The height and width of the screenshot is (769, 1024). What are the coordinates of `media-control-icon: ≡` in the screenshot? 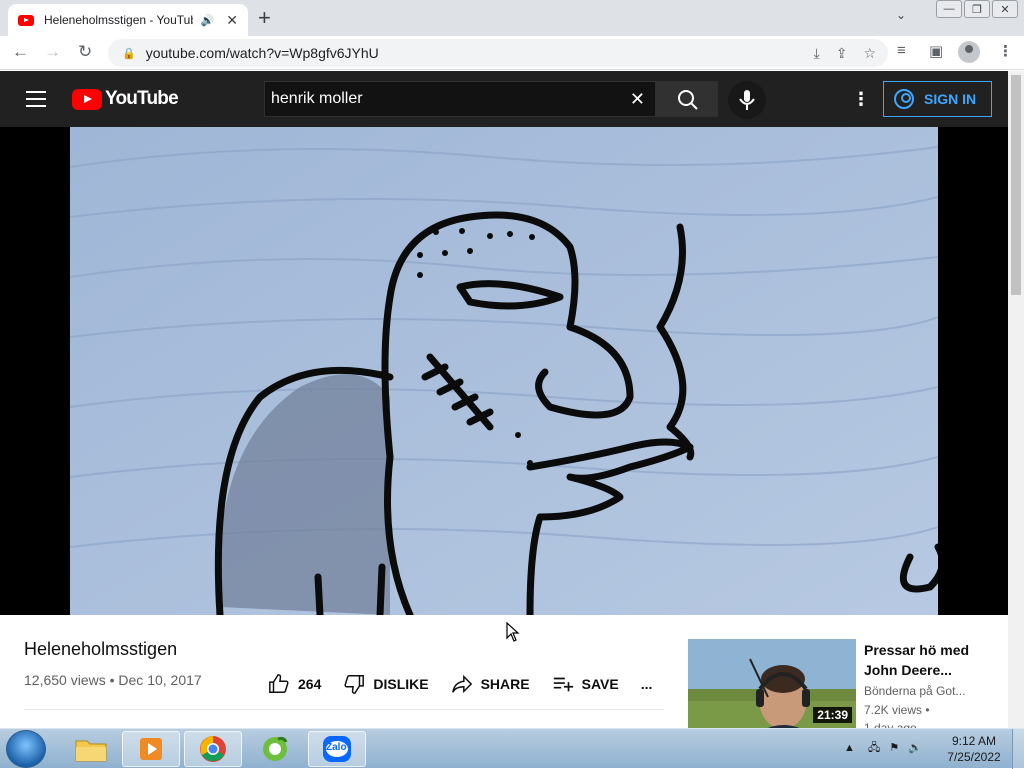 It's located at (901, 50).